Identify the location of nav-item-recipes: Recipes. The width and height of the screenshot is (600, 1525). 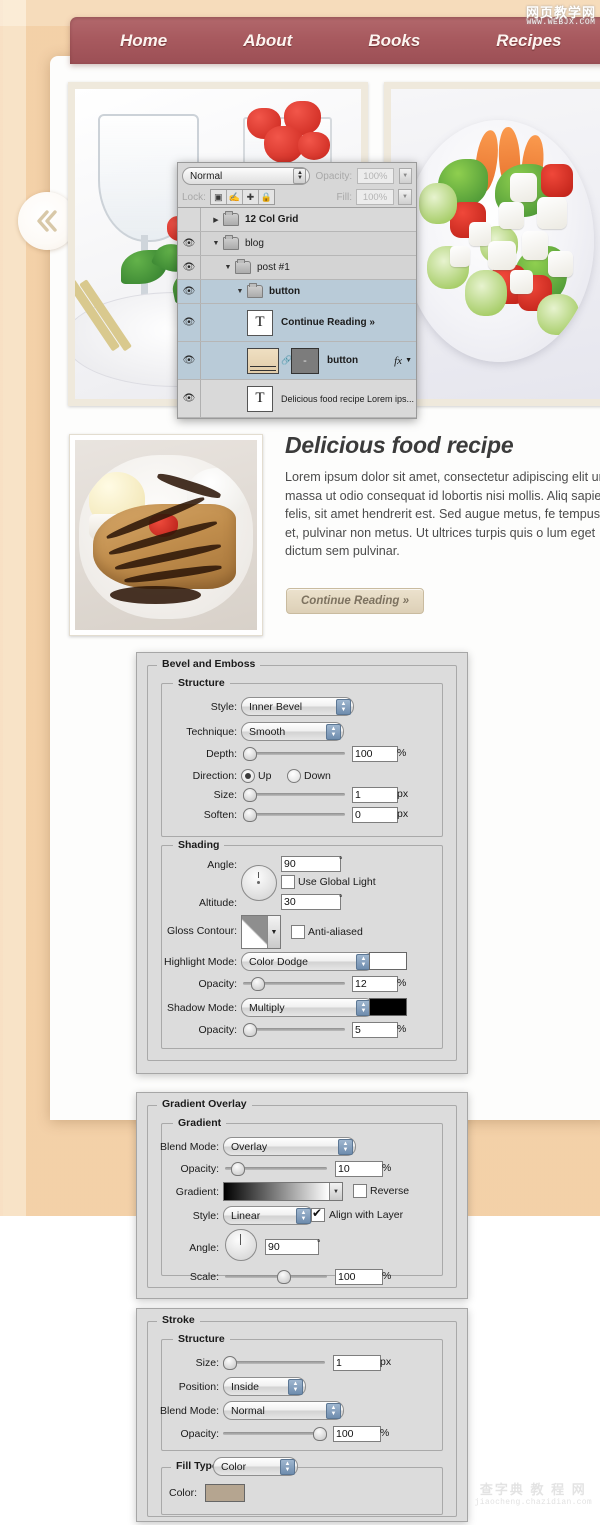
(528, 41).